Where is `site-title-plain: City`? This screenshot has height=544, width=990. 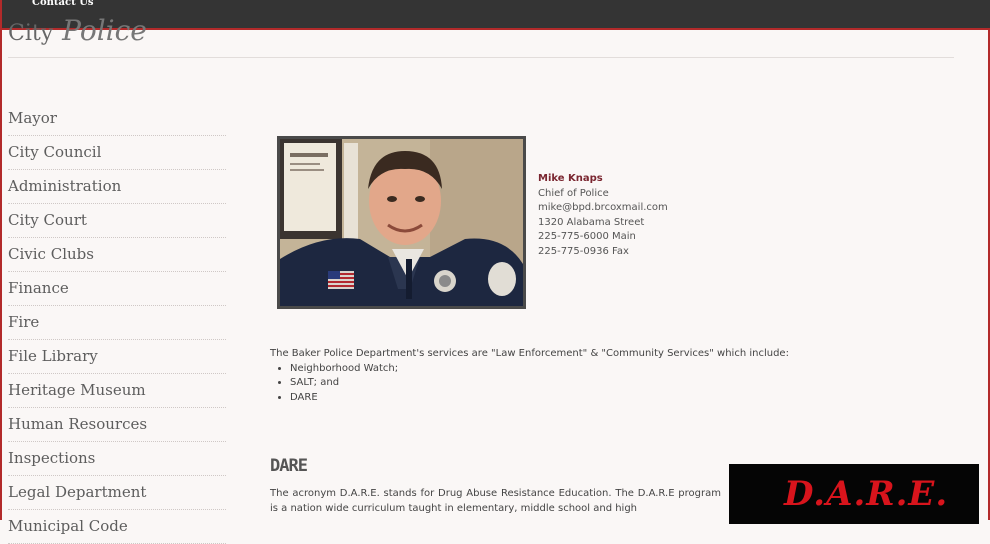 site-title-plain: City is located at coordinates (31, 33).